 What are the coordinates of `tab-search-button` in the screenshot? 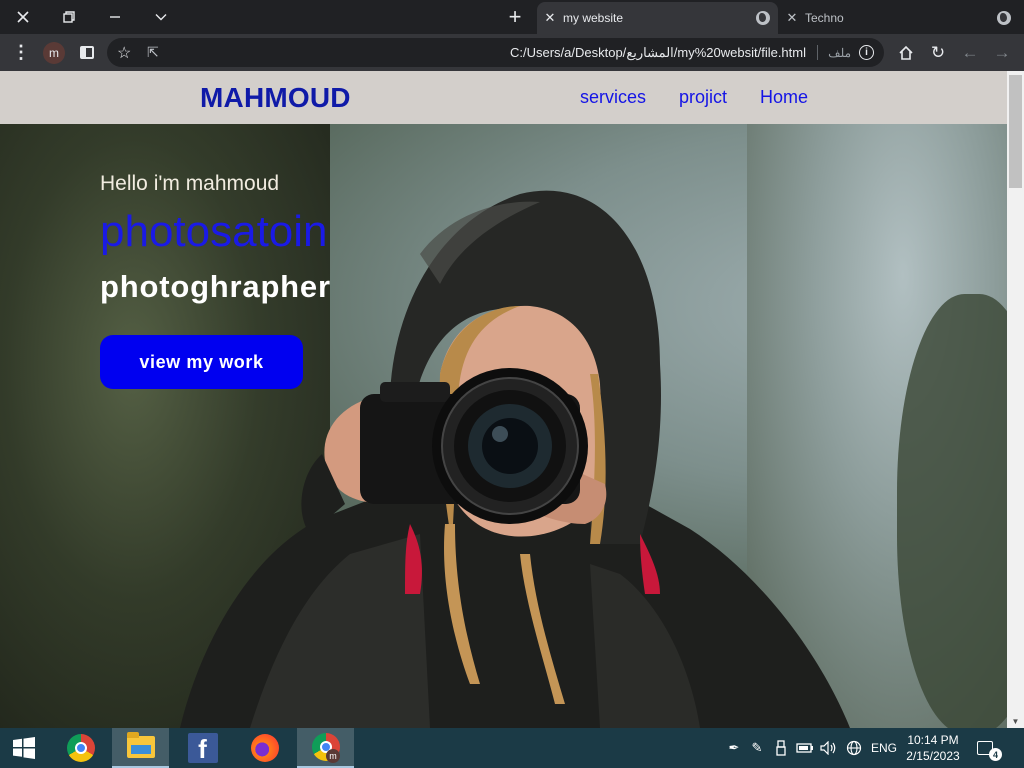 It's located at (160, 17).